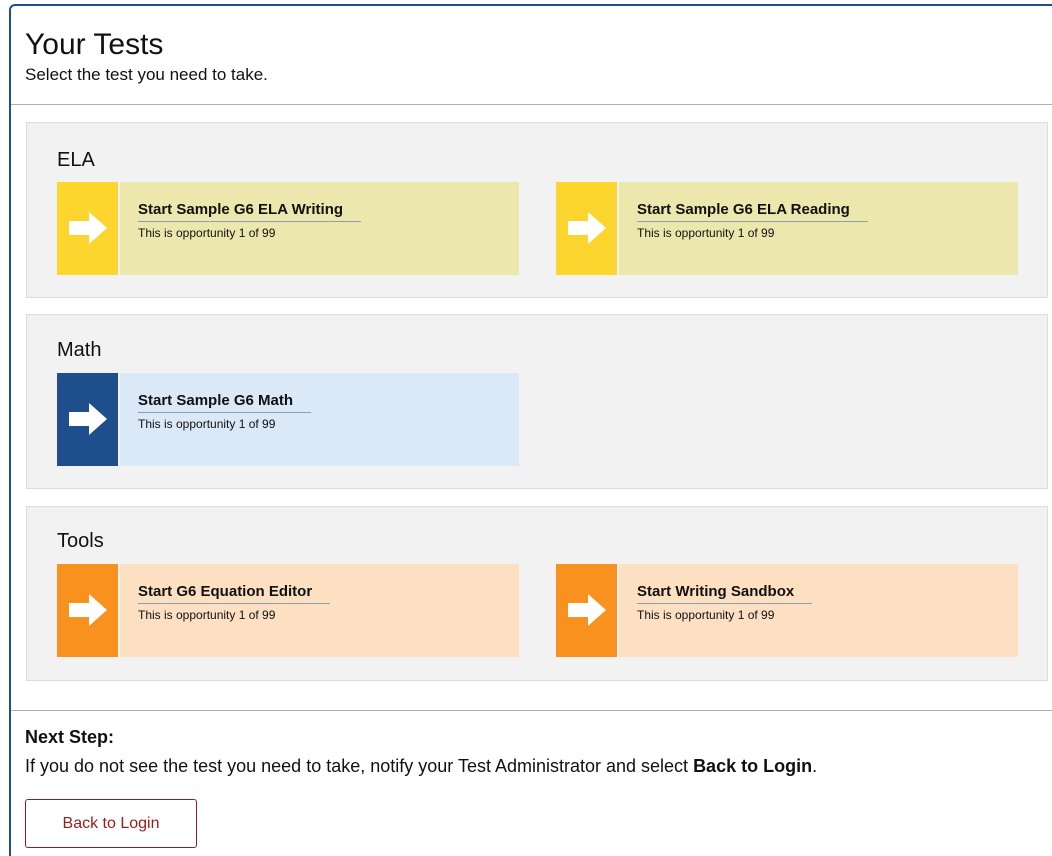 The width and height of the screenshot is (1052, 856). I want to click on header-divider, so click(531, 104).